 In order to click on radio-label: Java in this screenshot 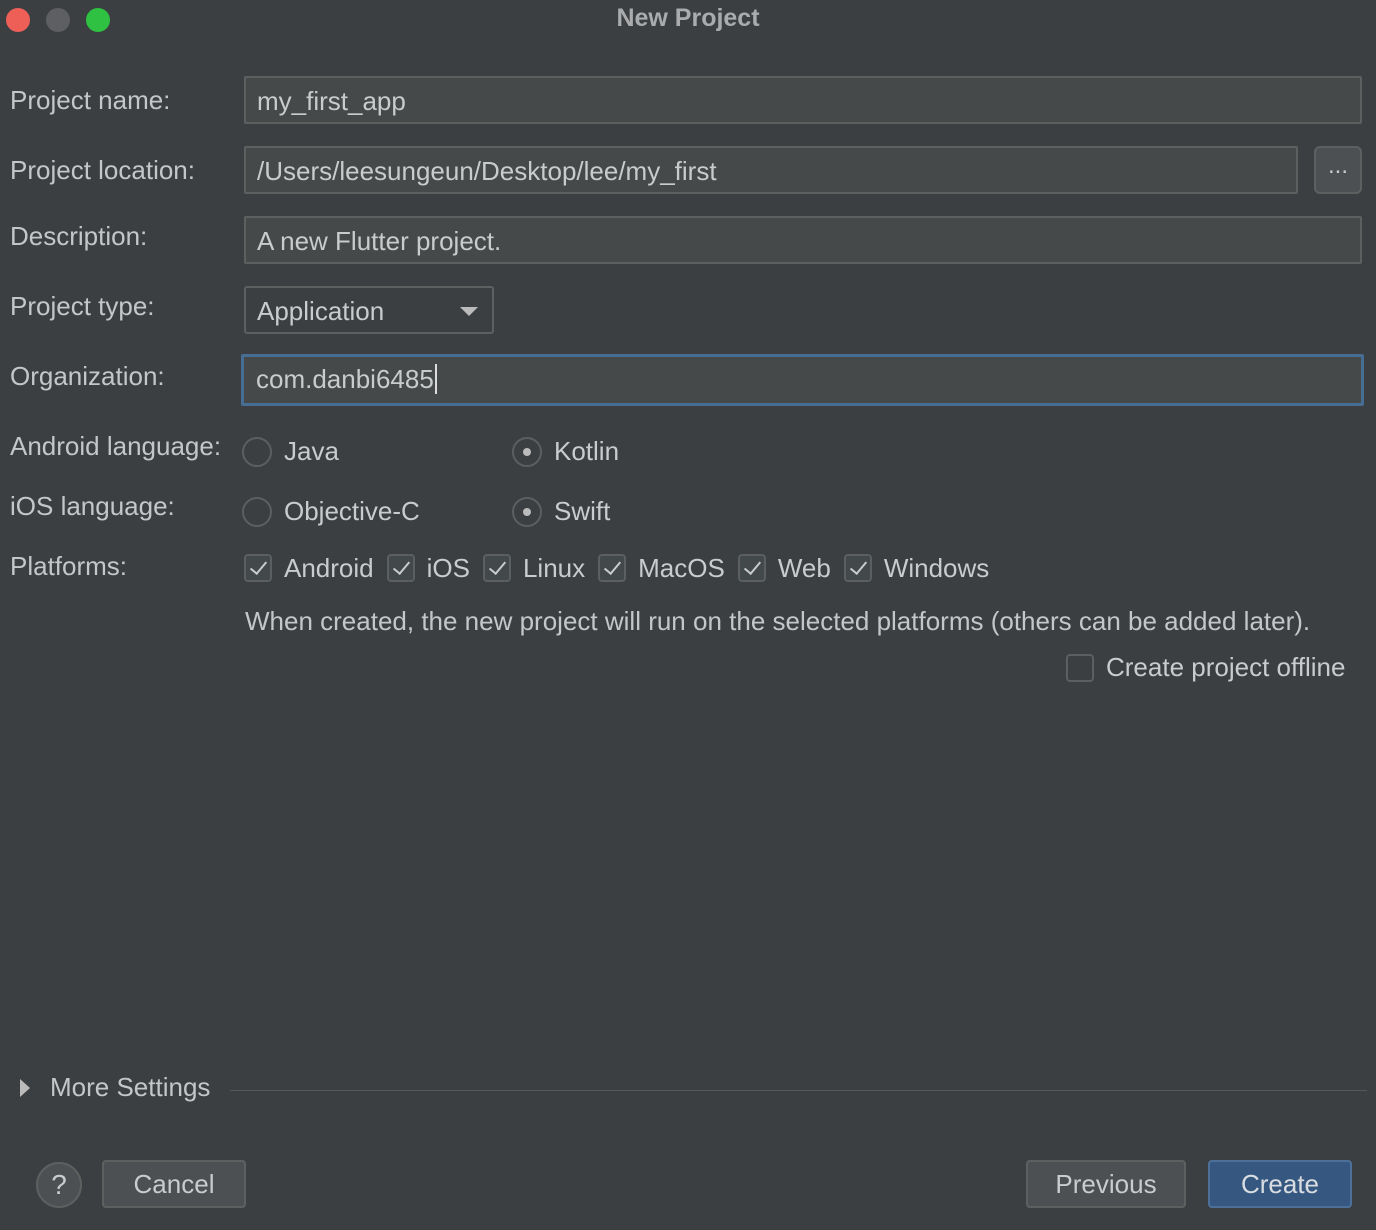, I will do `click(311, 451)`.